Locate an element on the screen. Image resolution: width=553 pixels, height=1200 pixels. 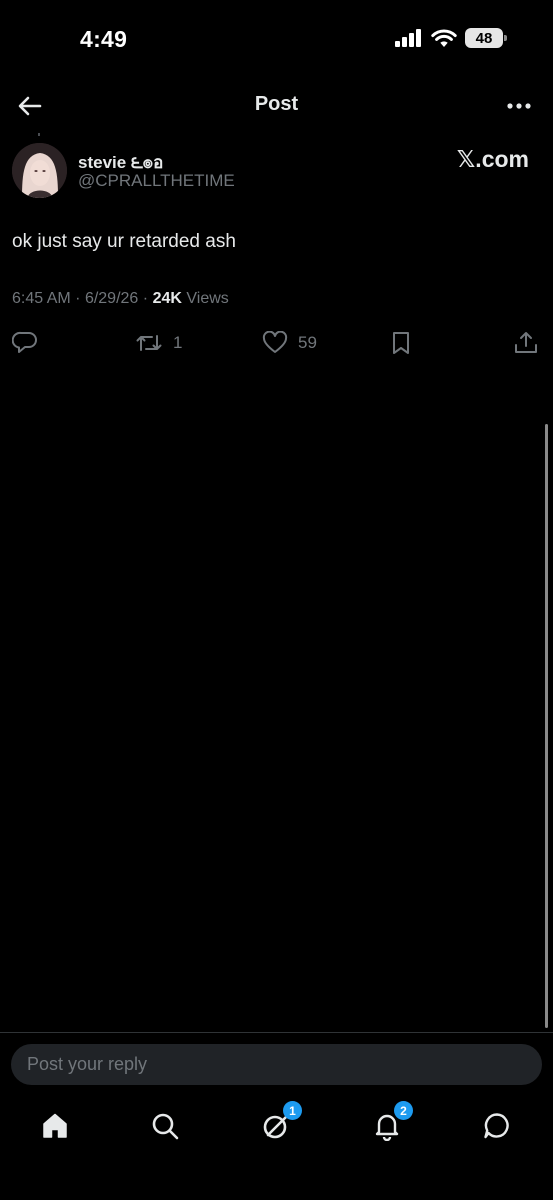
home-icon is located at coordinates (55, 1125).